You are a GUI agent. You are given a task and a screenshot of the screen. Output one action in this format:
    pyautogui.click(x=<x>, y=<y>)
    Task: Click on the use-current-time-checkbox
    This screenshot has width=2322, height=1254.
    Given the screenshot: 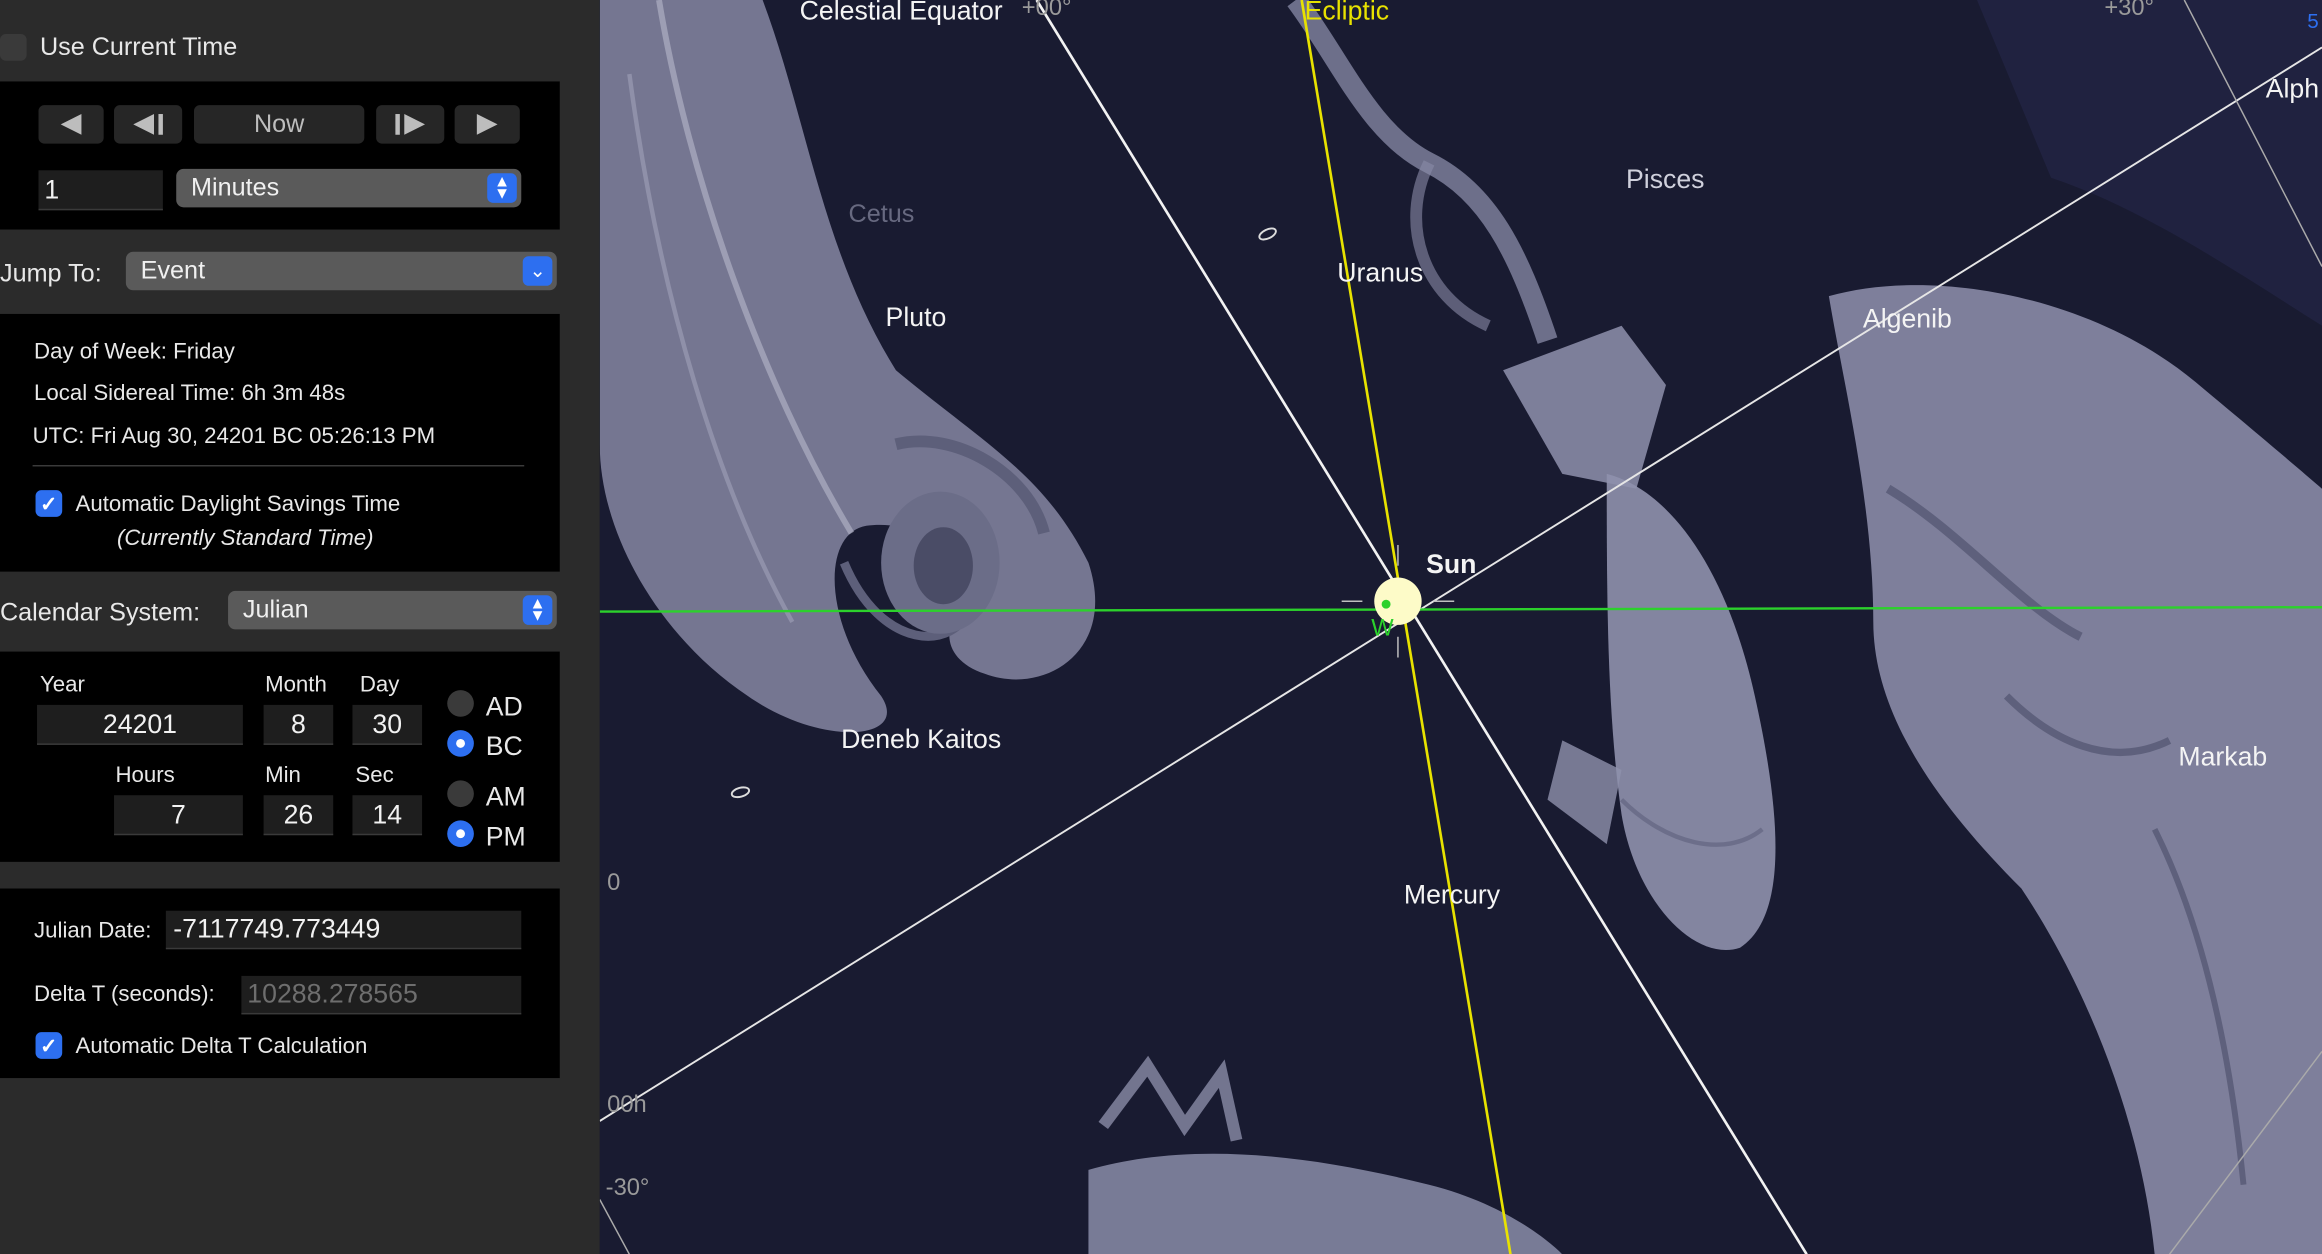 What is the action you would take?
    pyautogui.click(x=13, y=47)
    